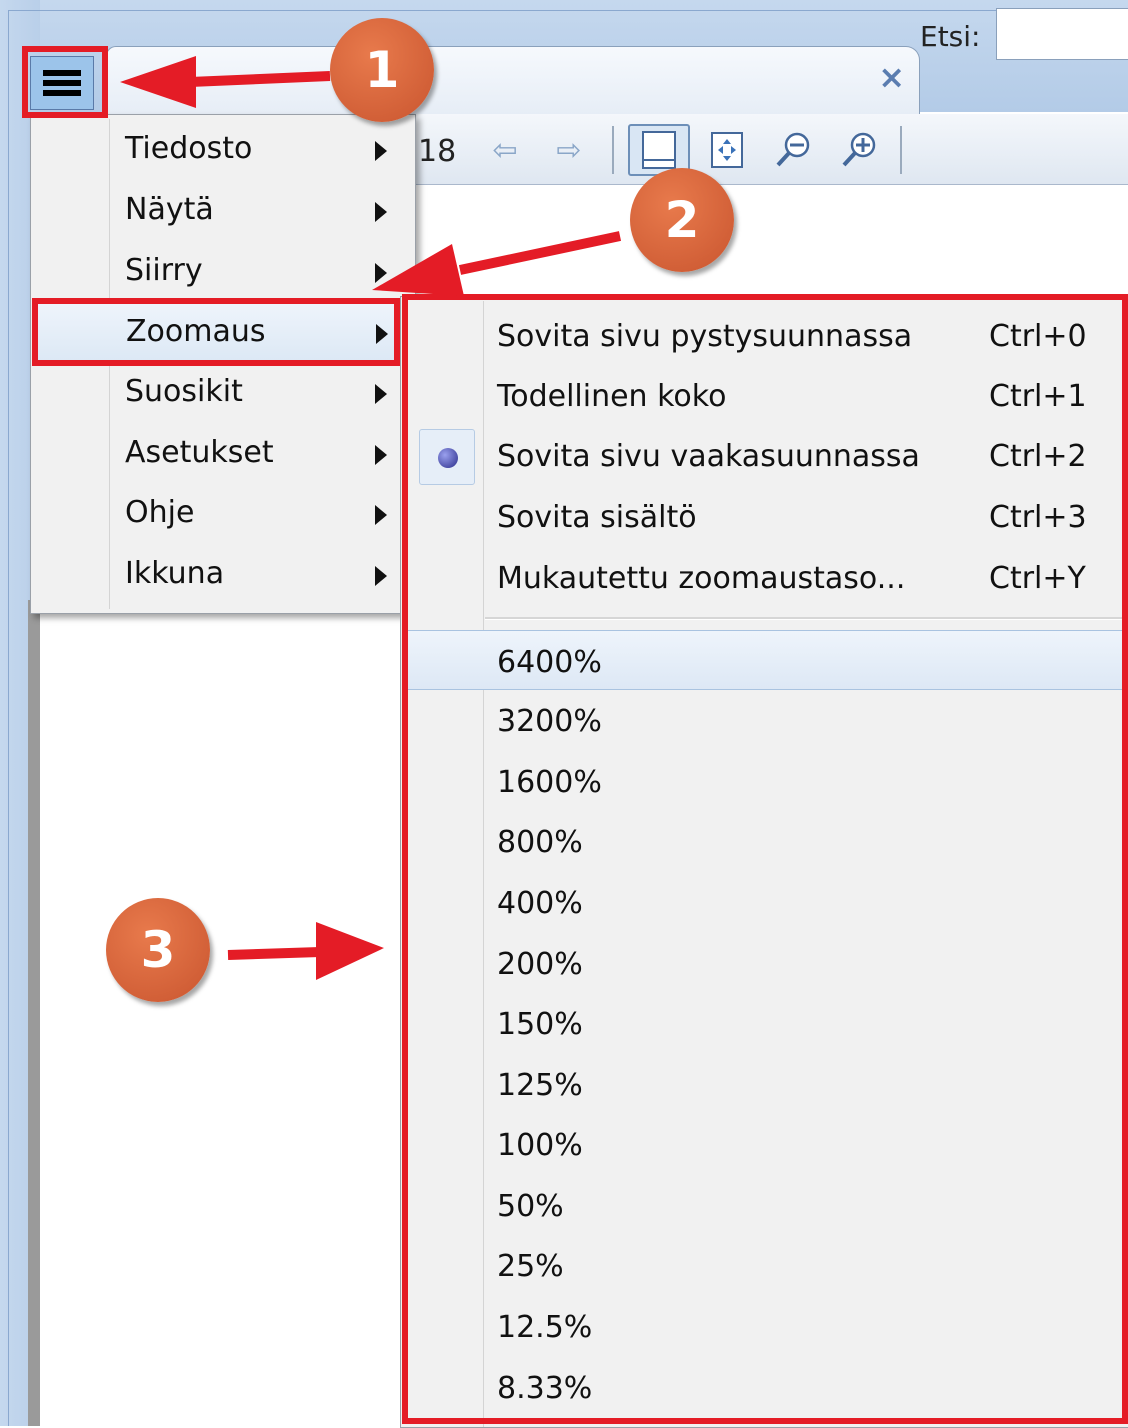 This screenshot has width=1128, height=1428. Describe the element at coordinates (65, 82) in the screenshot. I see `annotation-box-menu-button` at that location.